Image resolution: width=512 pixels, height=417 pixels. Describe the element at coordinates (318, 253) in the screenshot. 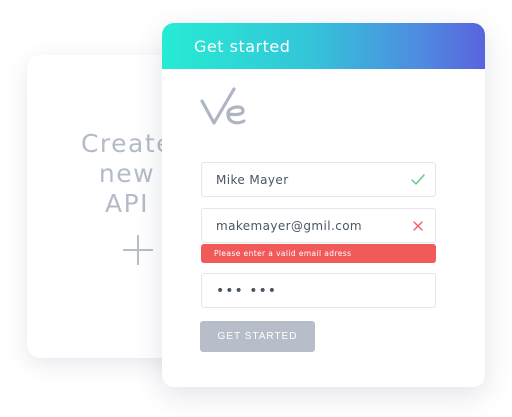

I see `email-error-message: Please enter a valid email adress` at that location.